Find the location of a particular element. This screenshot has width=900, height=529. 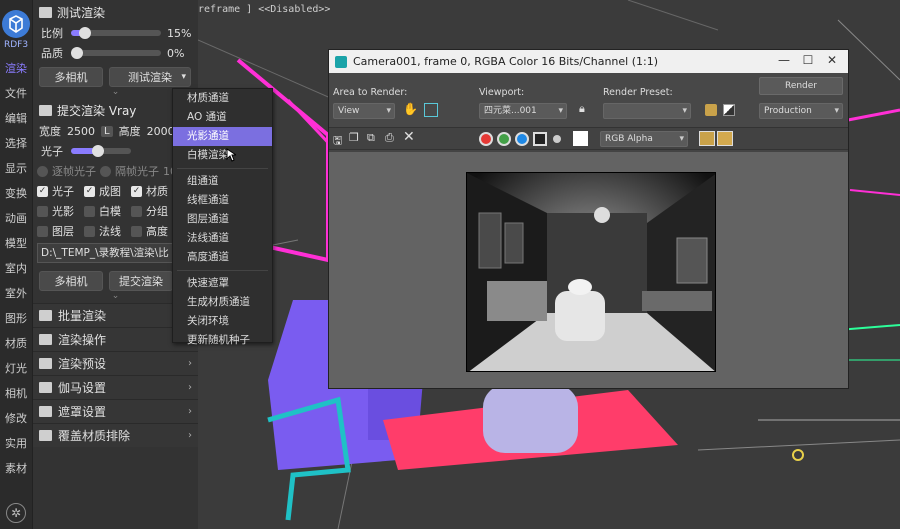

maximize-icon: ☐ is located at coordinates (808, 60).